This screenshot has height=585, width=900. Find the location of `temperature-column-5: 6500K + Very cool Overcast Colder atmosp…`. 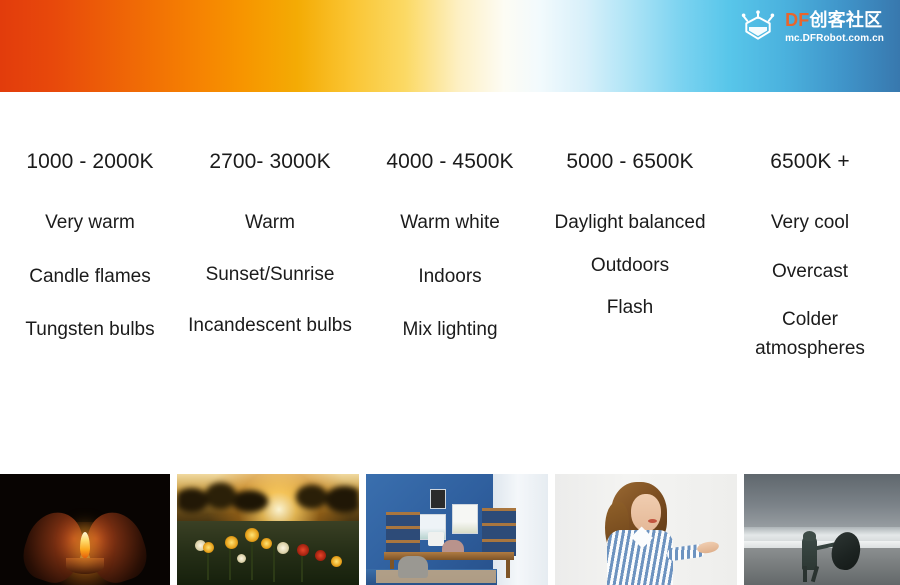

temperature-column-5: 6500K + Very cool Overcast Colder atmosp… is located at coordinates (810, 257).